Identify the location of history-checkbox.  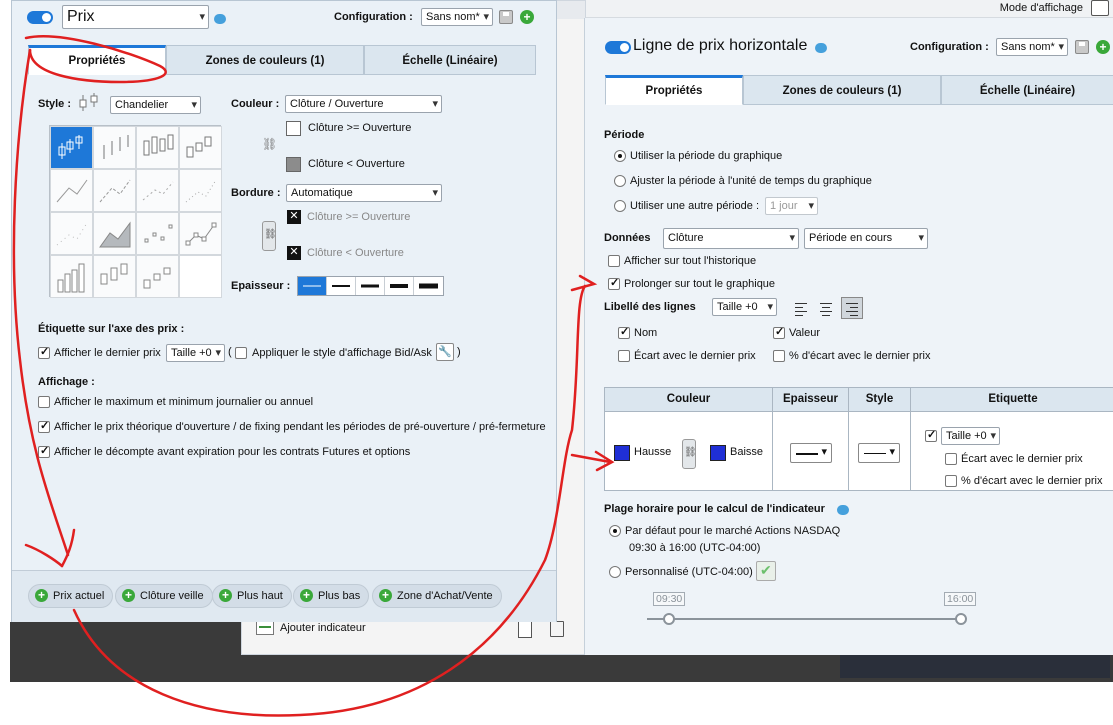
(614, 261).